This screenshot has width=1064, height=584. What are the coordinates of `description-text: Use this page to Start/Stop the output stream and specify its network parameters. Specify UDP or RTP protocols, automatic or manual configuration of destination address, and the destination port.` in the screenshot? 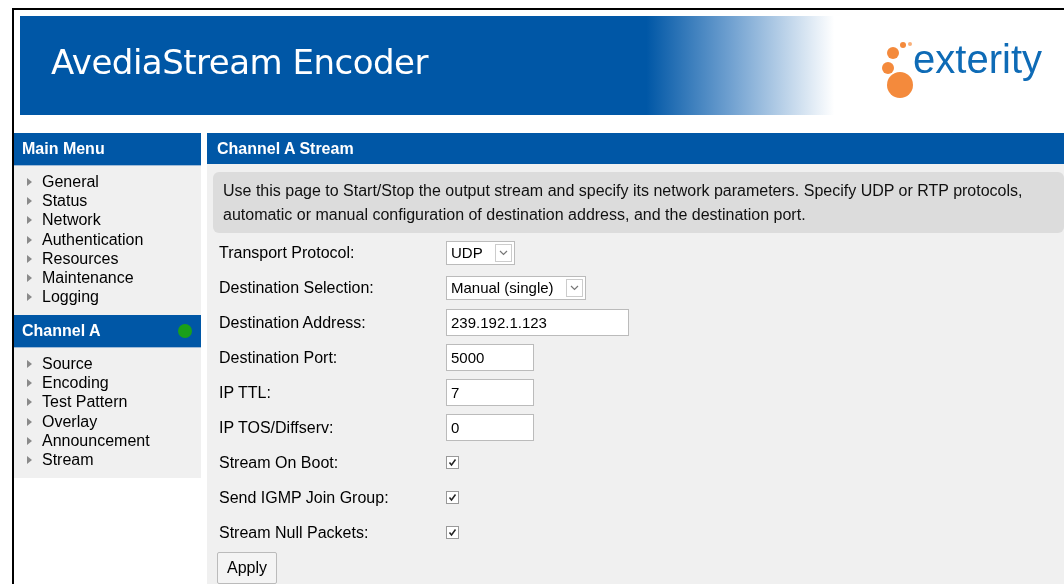 It's located at (638, 202).